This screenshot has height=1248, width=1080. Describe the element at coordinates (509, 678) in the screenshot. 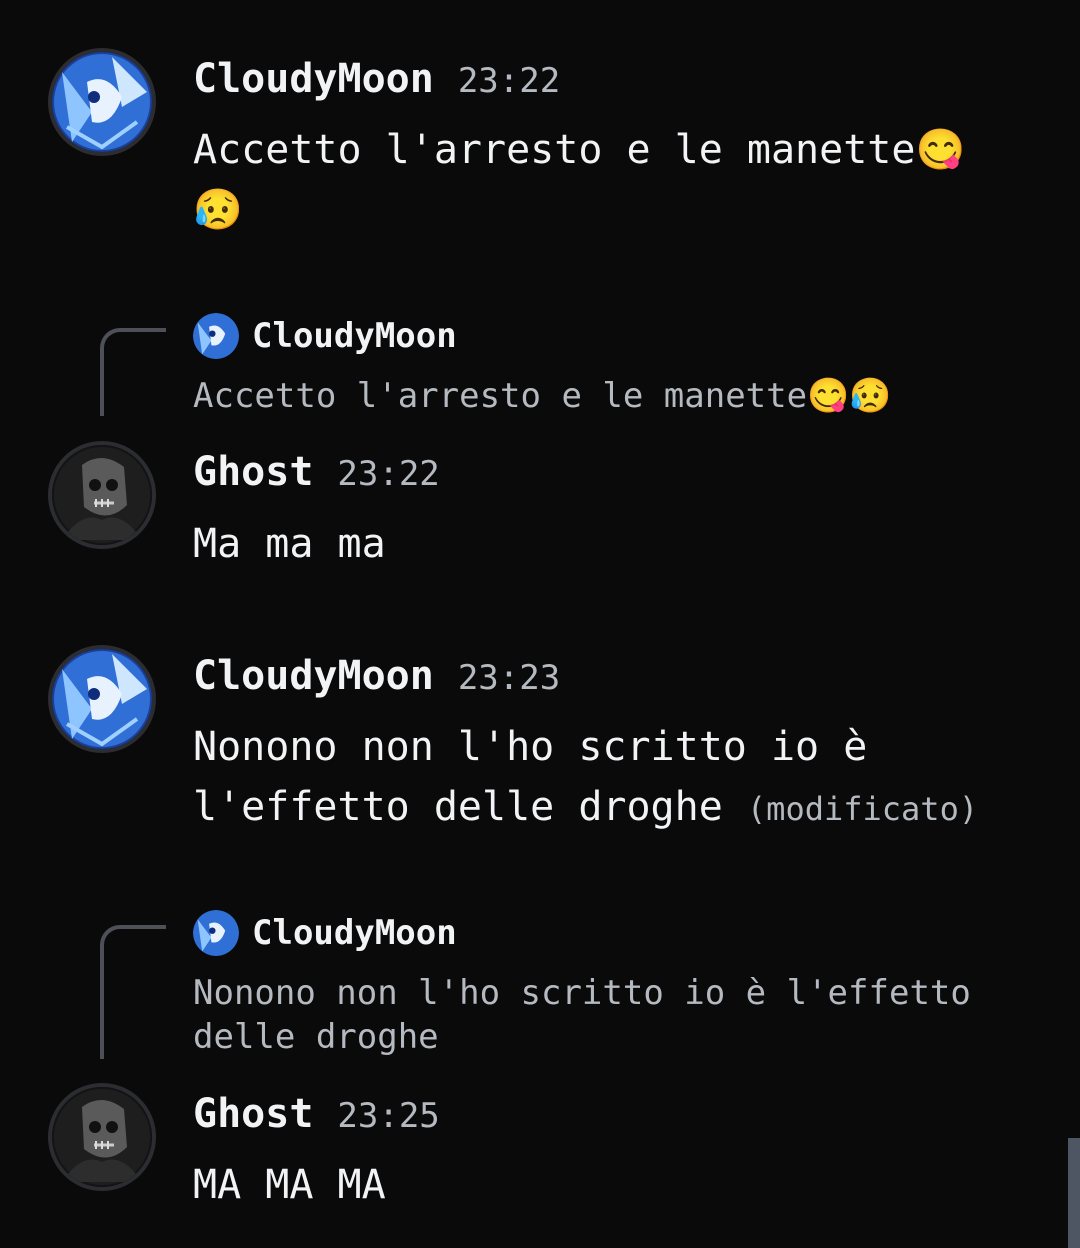

I see `timestamp: 23:23` at that location.